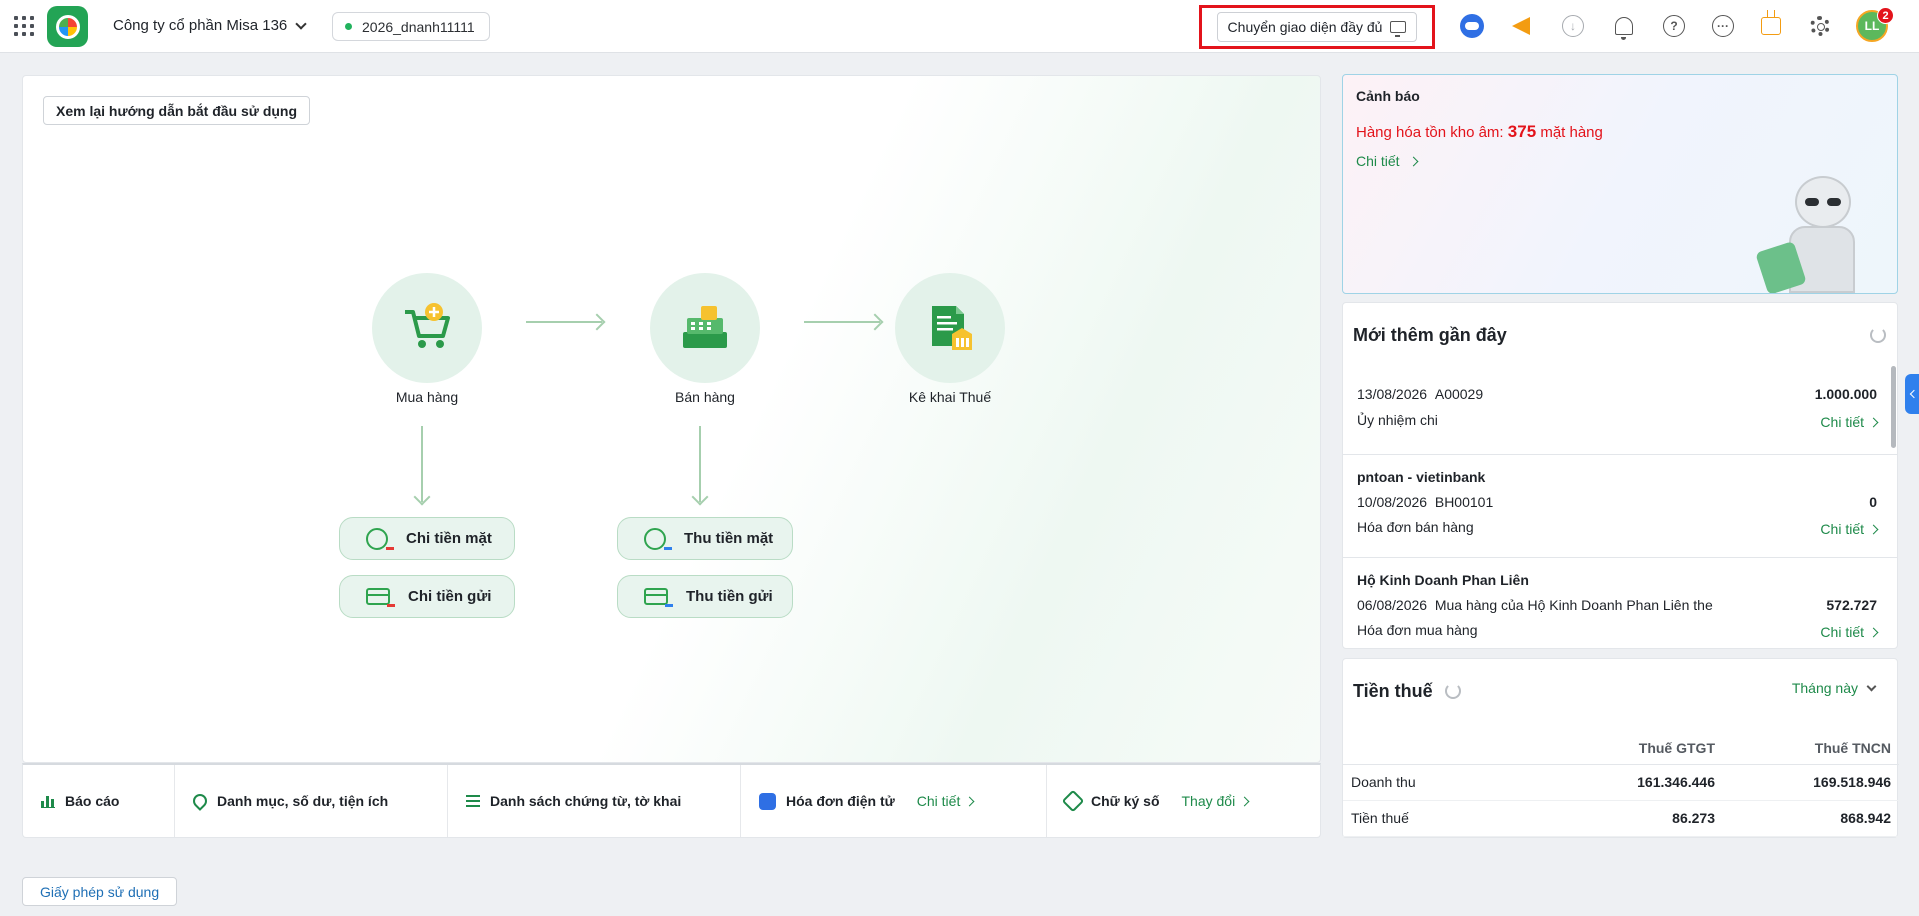 The height and width of the screenshot is (916, 1919). What do you see at coordinates (177, 110) in the screenshot?
I see `review-guide-button: Xem lại hướng dẫn bắt đầu sử dụng` at bounding box center [177, 110].